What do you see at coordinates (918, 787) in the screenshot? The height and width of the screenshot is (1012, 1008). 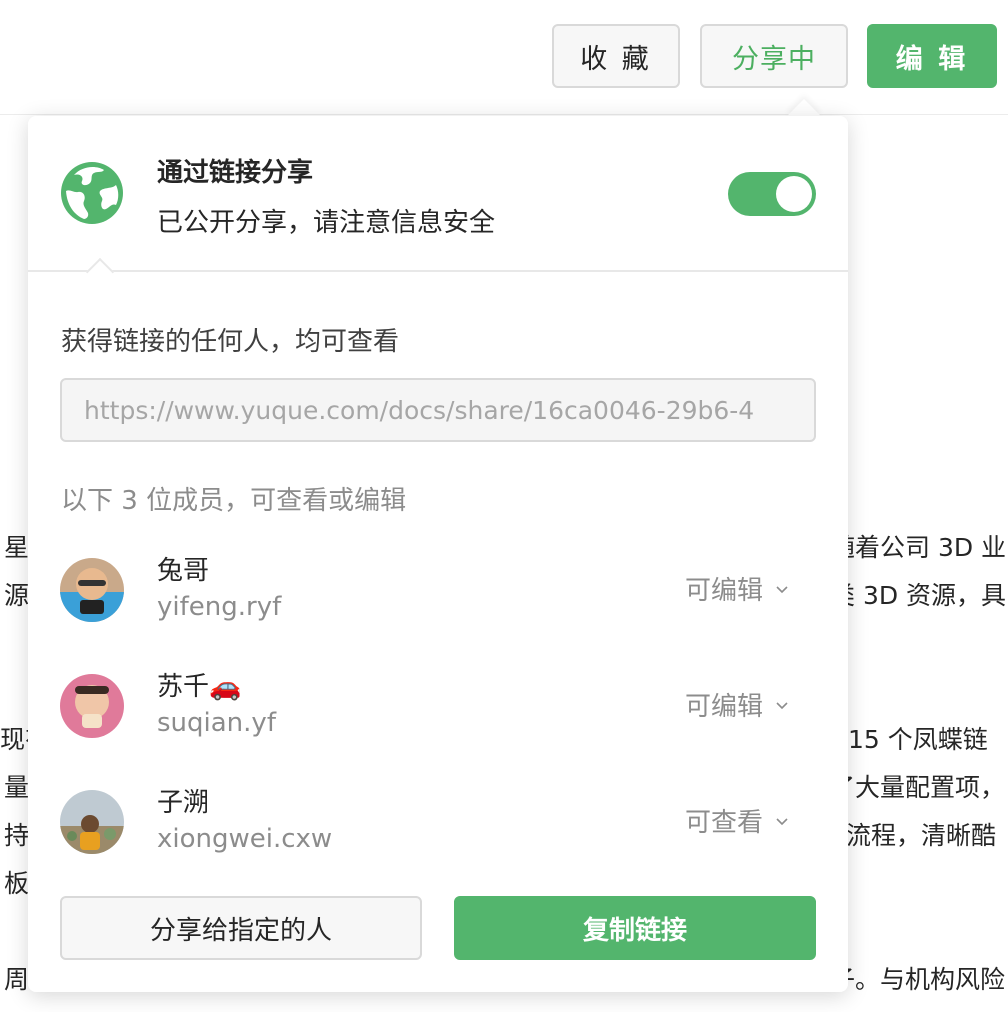 I see `doc-text-fragment: 了大量配置项，` at bounding box center [918, 787].